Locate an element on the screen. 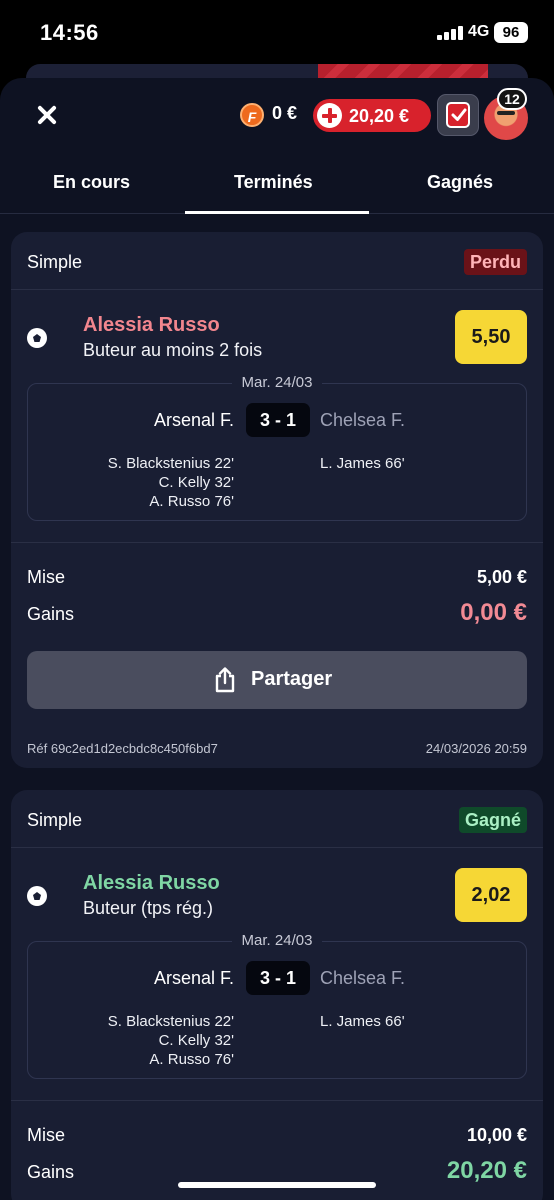  close-icon is located at coordinates (47, 115).